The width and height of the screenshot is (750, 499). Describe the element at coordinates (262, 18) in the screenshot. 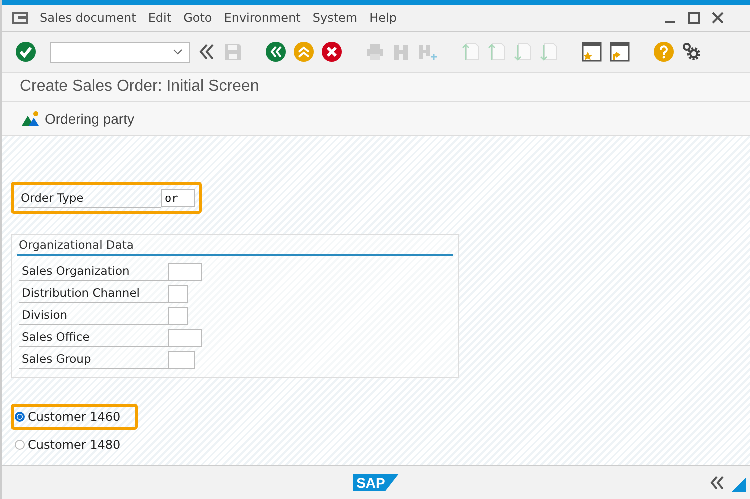

I see `menu-item: Environment` at that location.